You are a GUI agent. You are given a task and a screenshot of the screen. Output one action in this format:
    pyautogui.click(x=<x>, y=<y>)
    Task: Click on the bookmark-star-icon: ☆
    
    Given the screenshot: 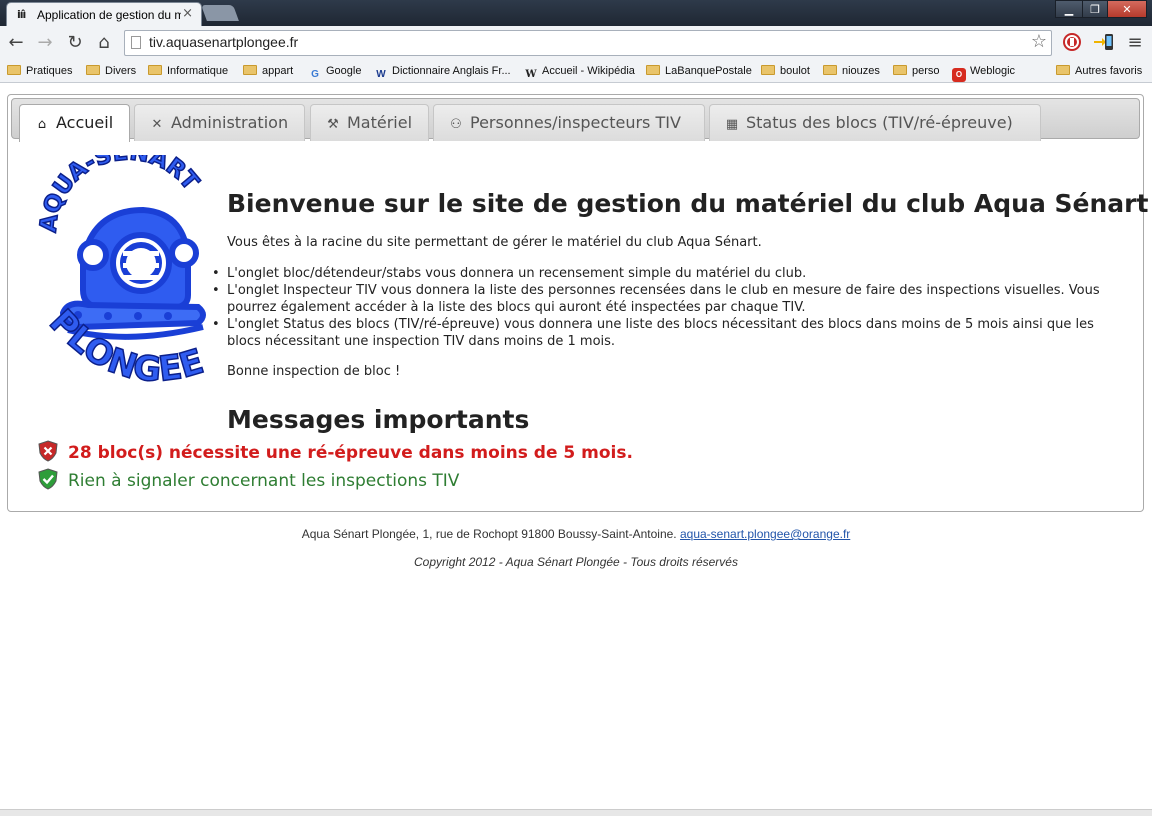 What is the action you would take?
    pyautogui.click(x=1039, y=41)
    